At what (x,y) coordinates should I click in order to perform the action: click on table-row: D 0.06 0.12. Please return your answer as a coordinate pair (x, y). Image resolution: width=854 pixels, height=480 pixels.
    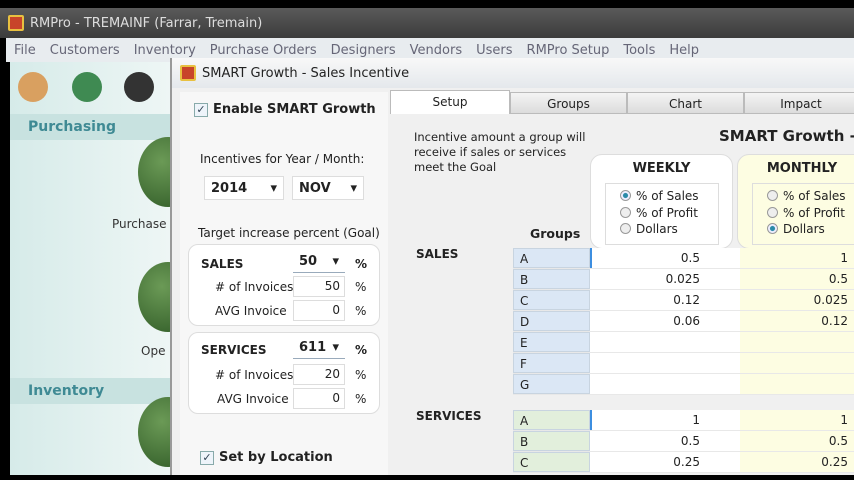
    Looking at the image, I should click on (683, 321).